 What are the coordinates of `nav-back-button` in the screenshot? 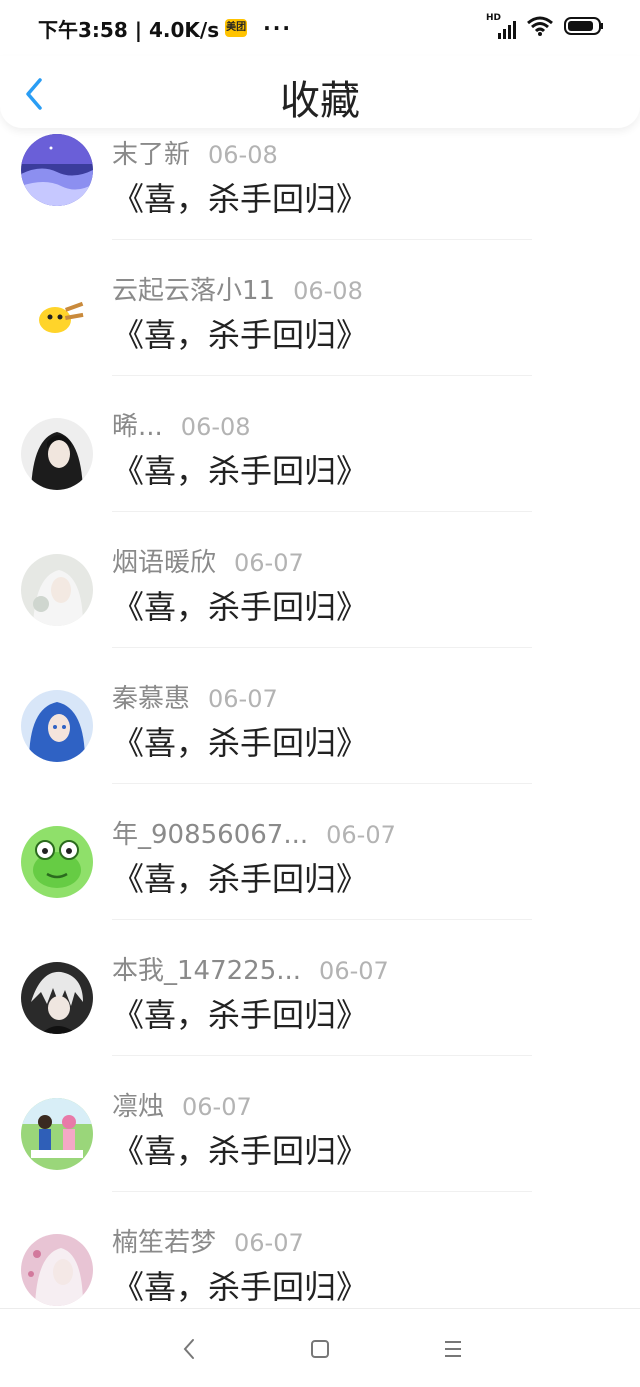 It's located at (190, 1349).